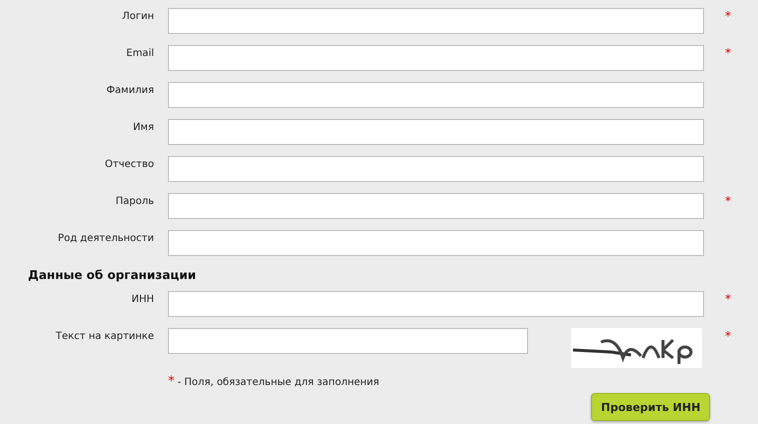 The image size is (758, 424). I want to click on section-title: Данные об организации, so click(112, 275).